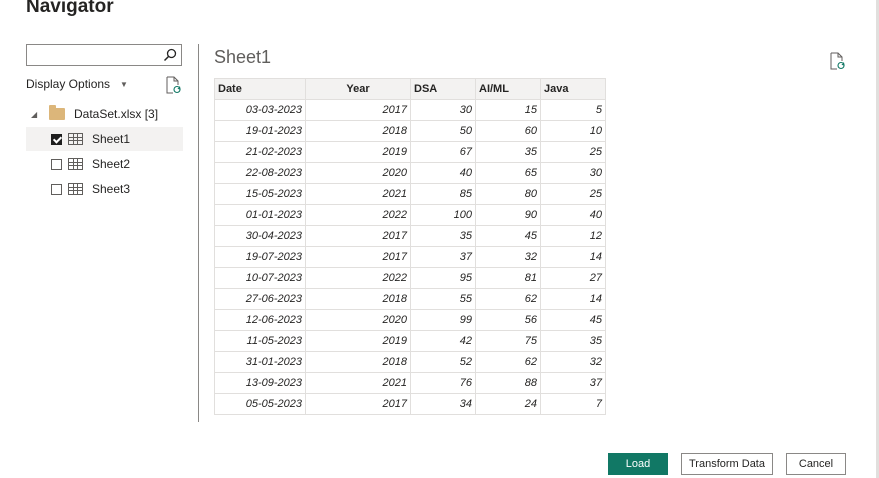 The width and height of the screenshot is (879, 478). What do you see at coordinates (36, 114) in the screenshot?
I see `collapse-triangle-icon: ◢` at bounding box center [36, 114].